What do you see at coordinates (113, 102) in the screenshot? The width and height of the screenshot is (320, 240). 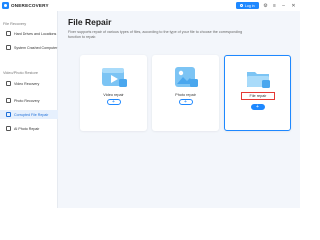 I see `video-repair-add-button: +` at bounding box center [113, 102].